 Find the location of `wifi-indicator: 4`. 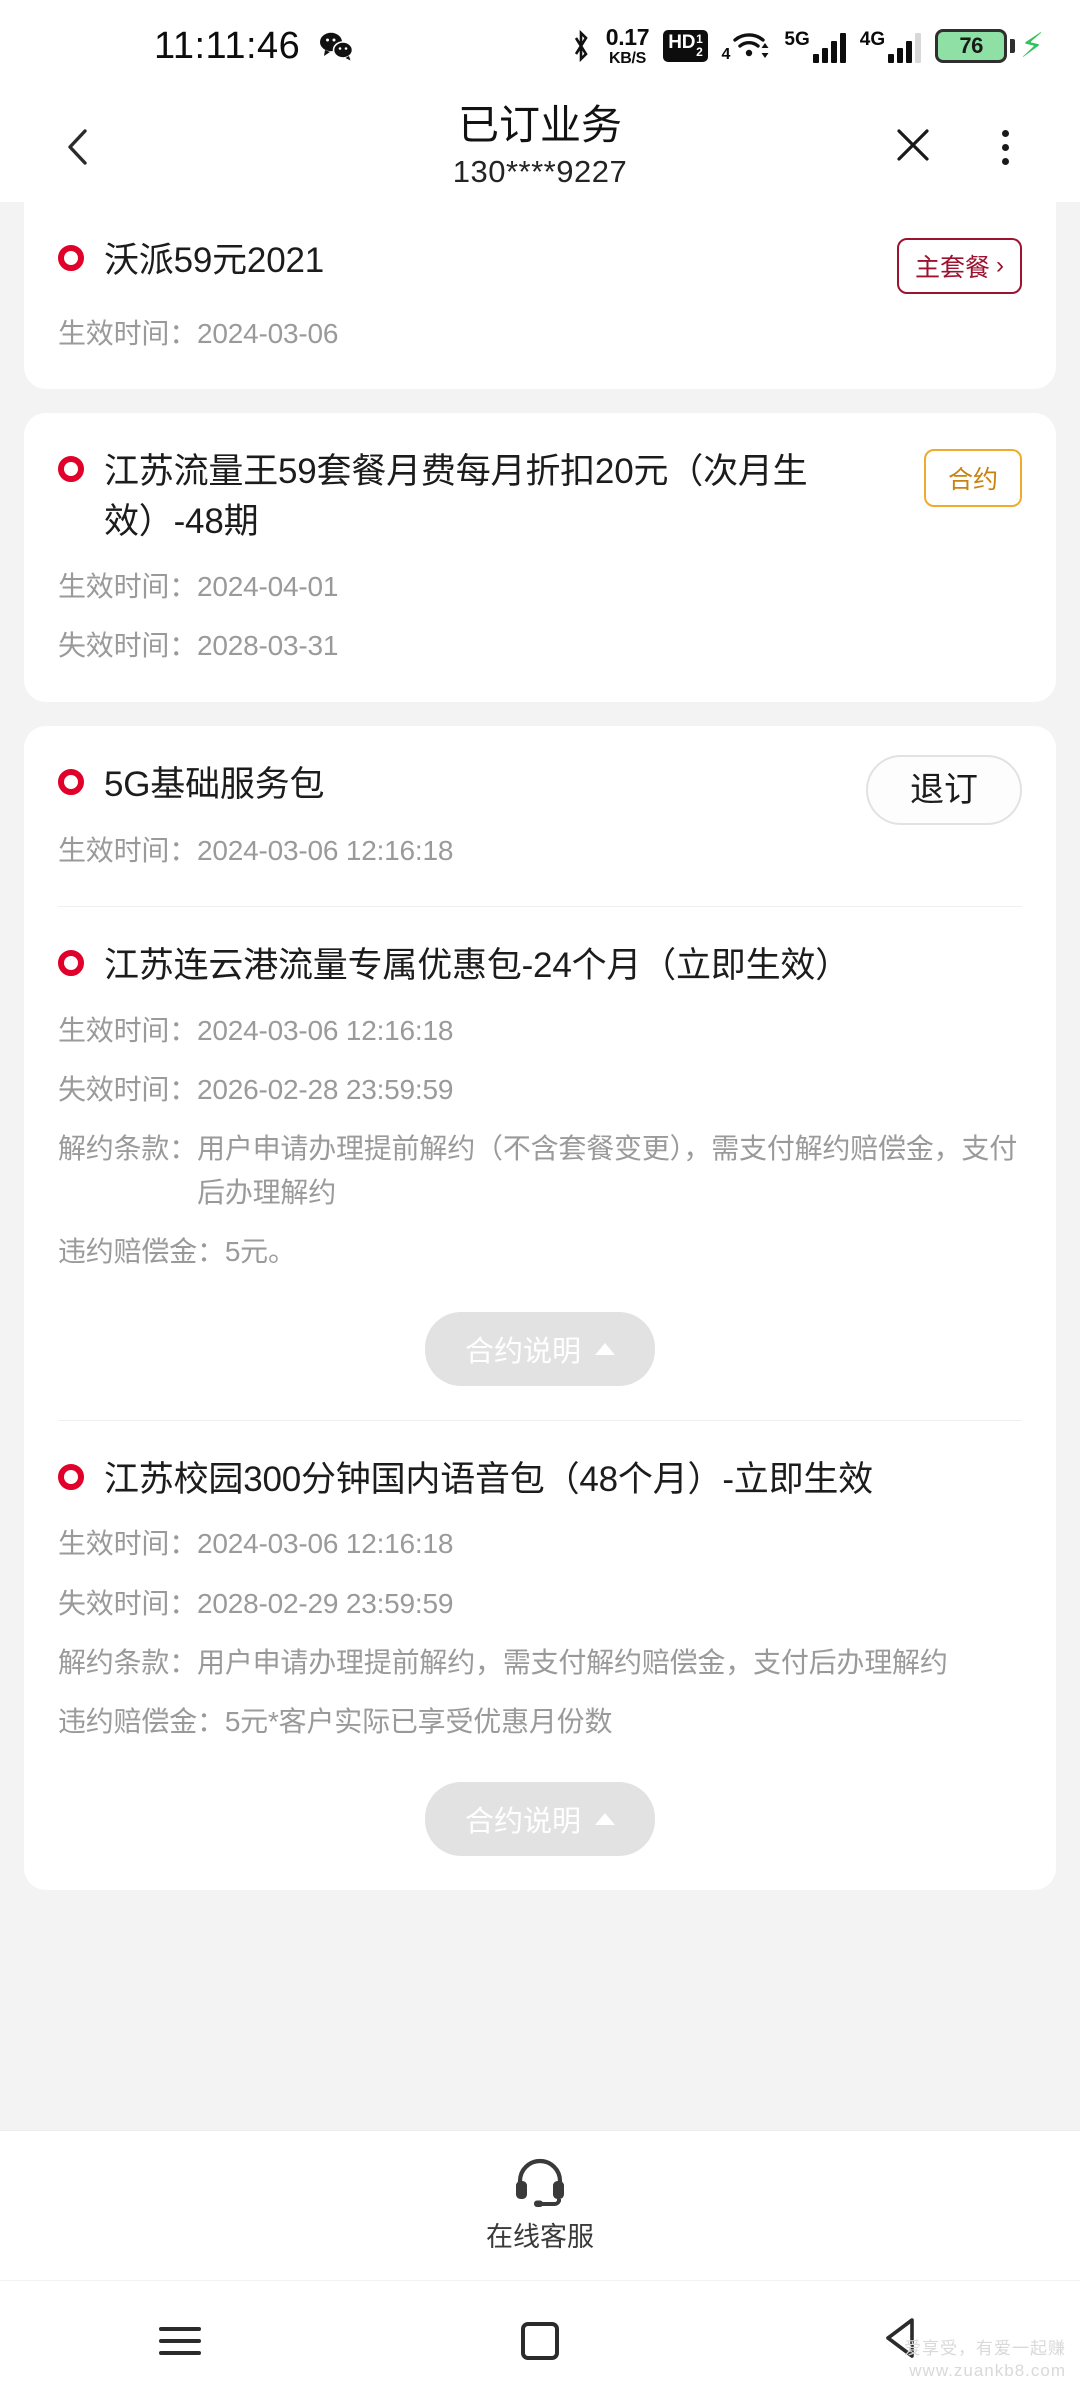

wifi-indicator: 4 is located at coordinates (746, 46).